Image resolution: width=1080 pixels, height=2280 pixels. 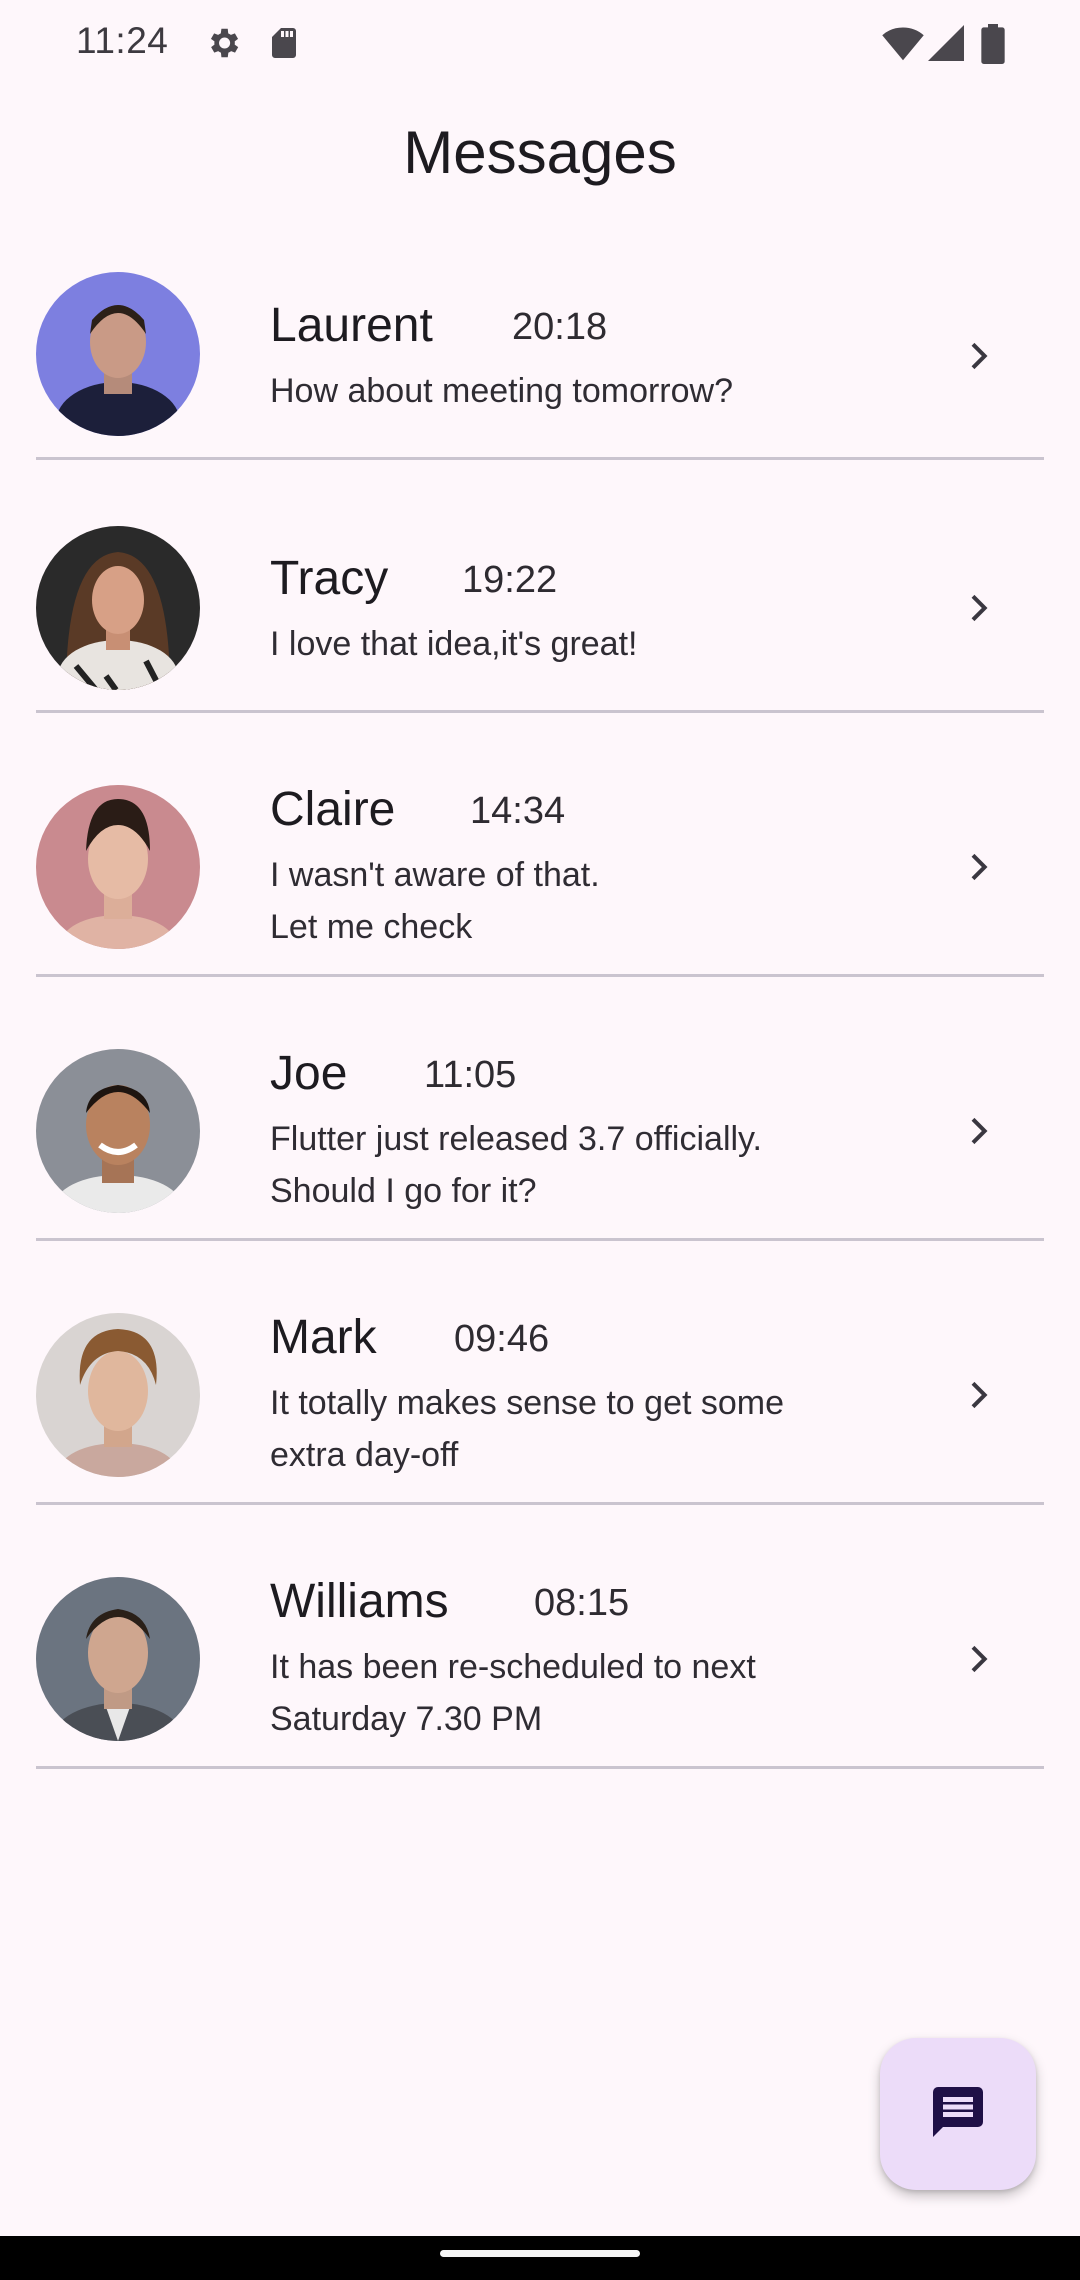 I want to click on contact-name: Claire, so click(x=333, y=809).